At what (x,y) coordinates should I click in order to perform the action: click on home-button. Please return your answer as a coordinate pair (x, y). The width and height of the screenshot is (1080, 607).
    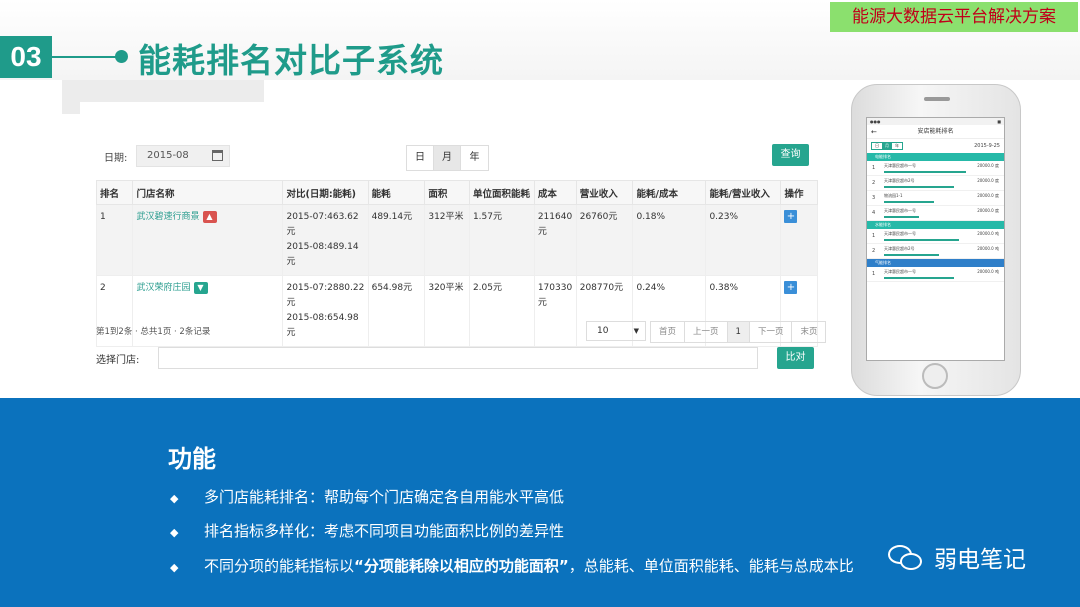
    Looking at the image, I should click on (935, 376).